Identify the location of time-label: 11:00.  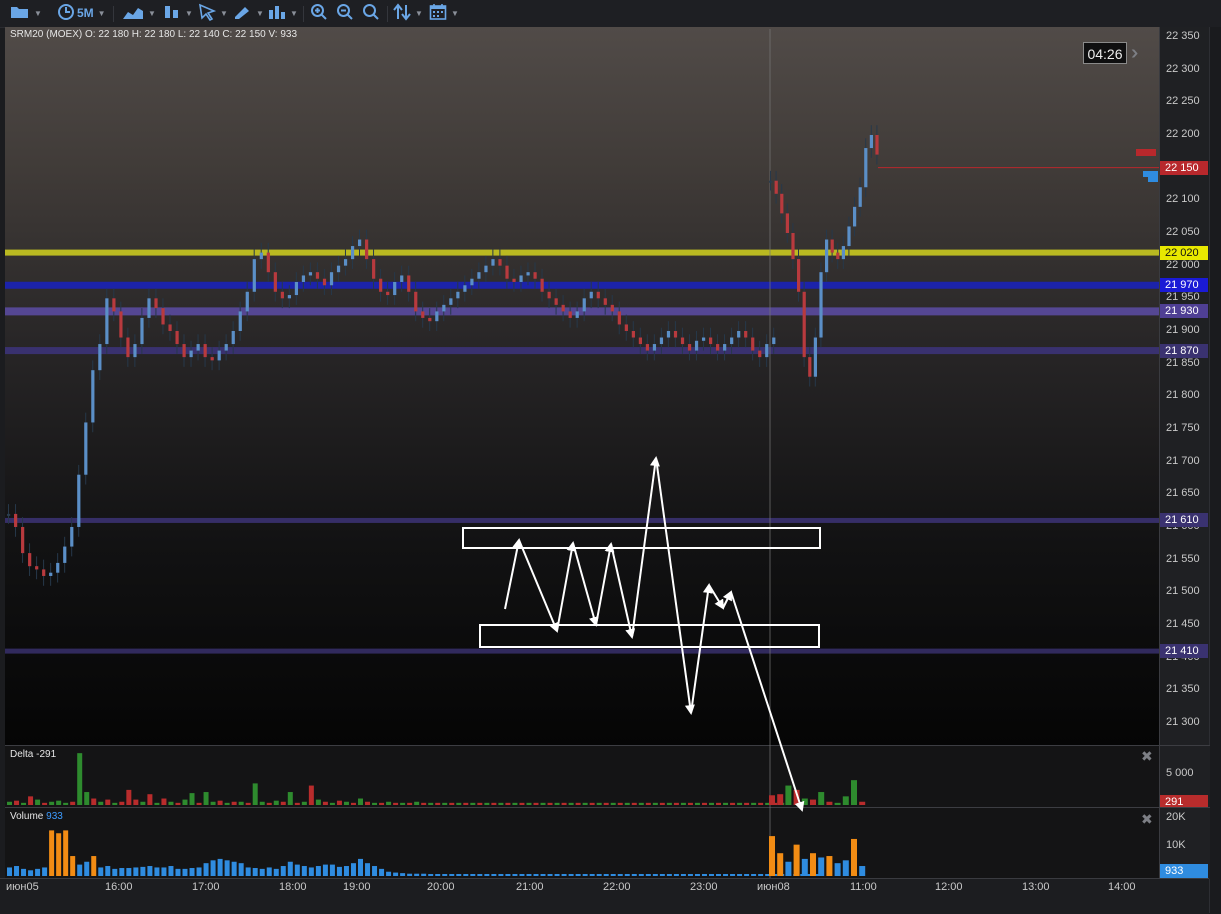
(863, 887).